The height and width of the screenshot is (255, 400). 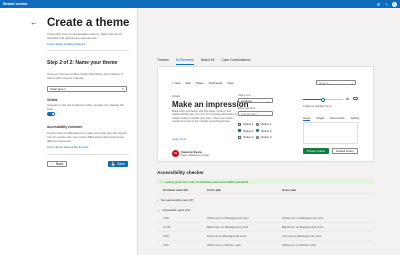 I want to click on tab-themes: Themes, so click(x=163, y=61).